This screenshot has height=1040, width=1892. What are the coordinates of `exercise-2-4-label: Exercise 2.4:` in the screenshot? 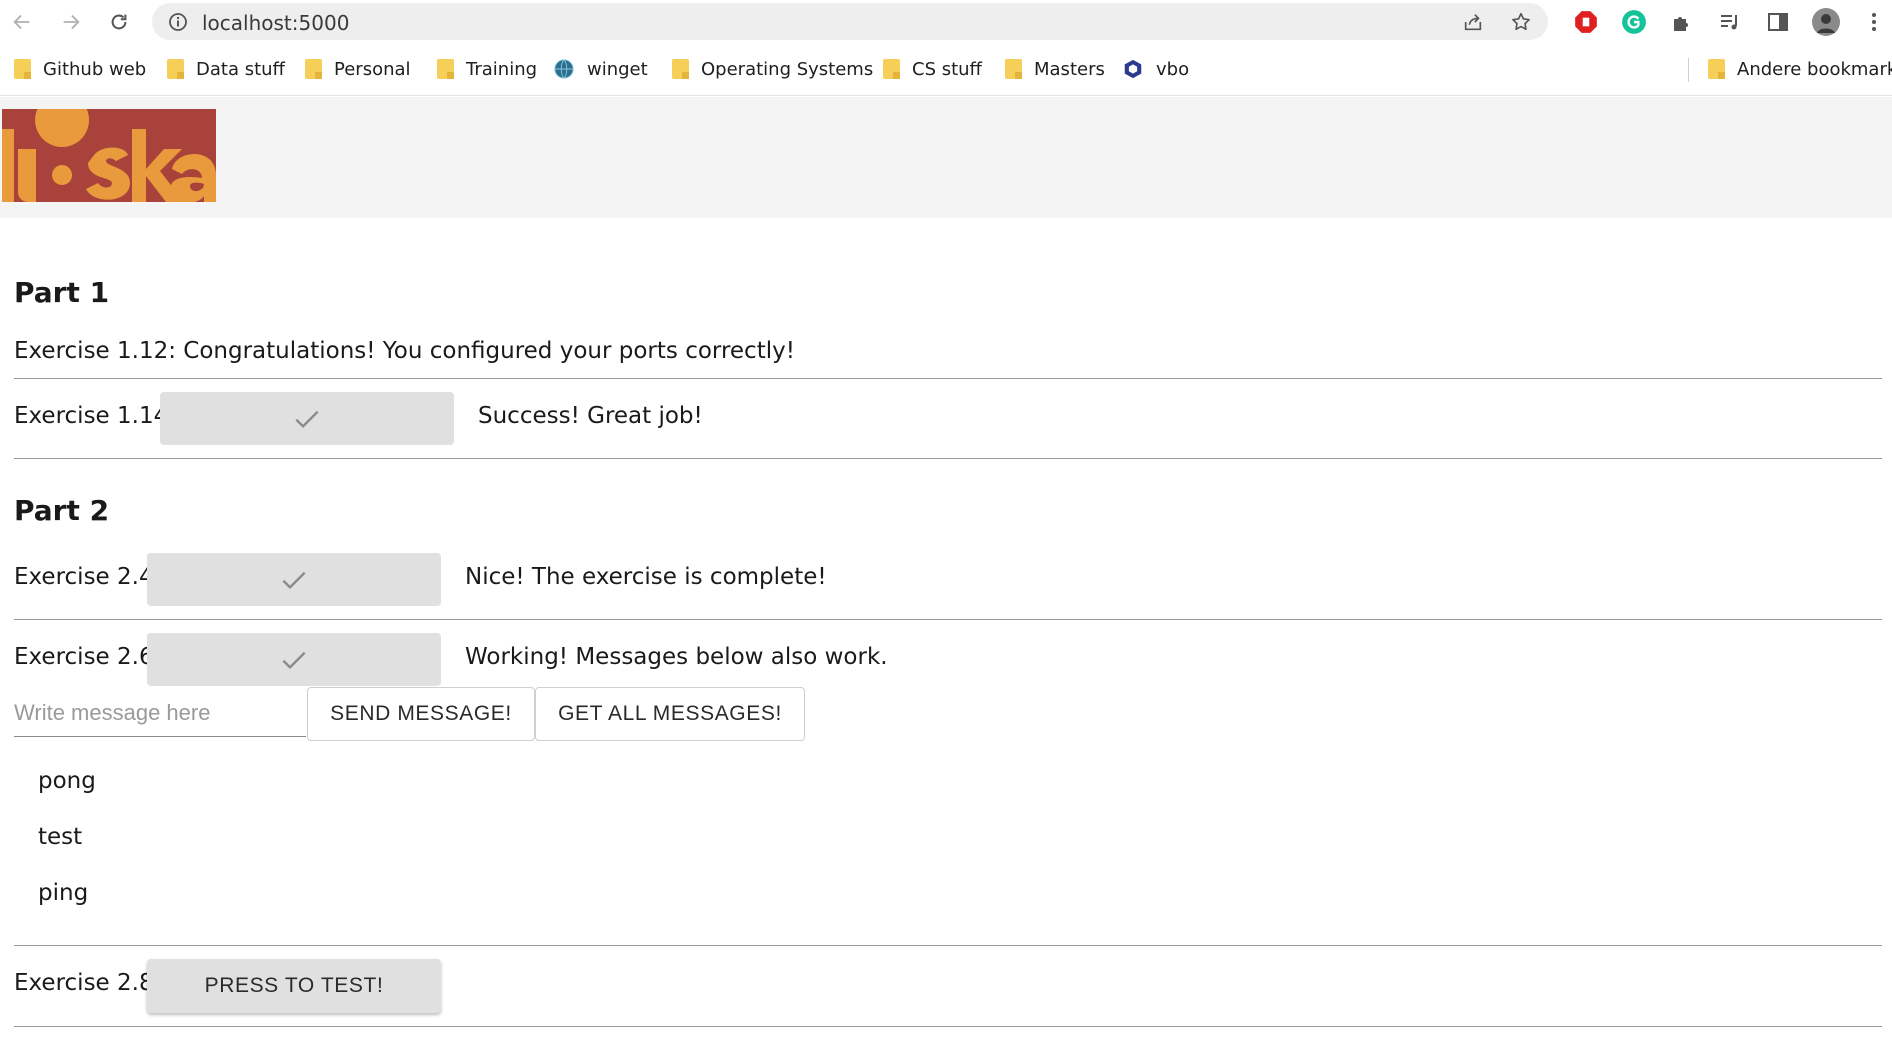 It's located at (88, 577).